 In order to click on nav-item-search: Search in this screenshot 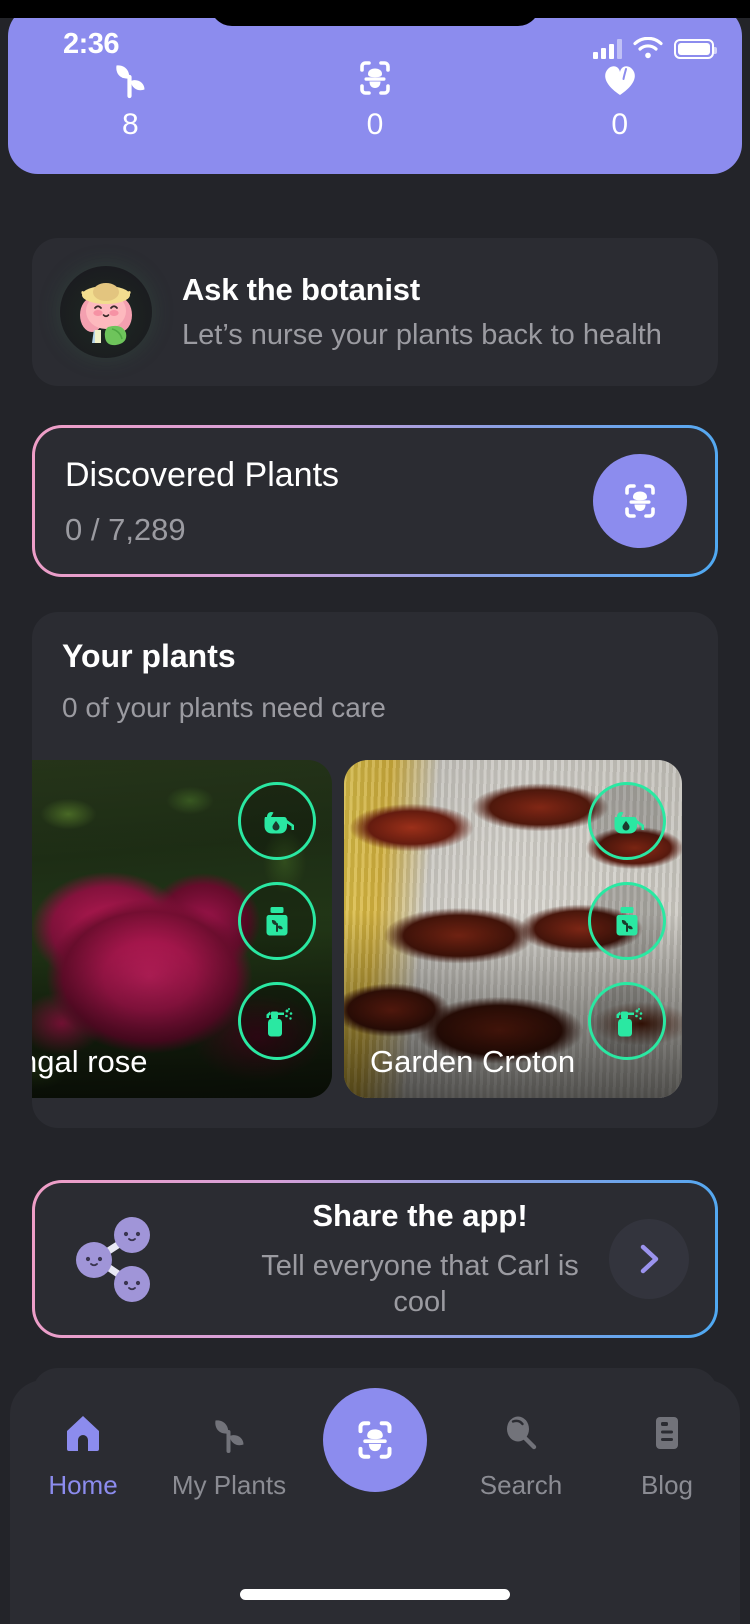, I will do `click(521, 1467)`.